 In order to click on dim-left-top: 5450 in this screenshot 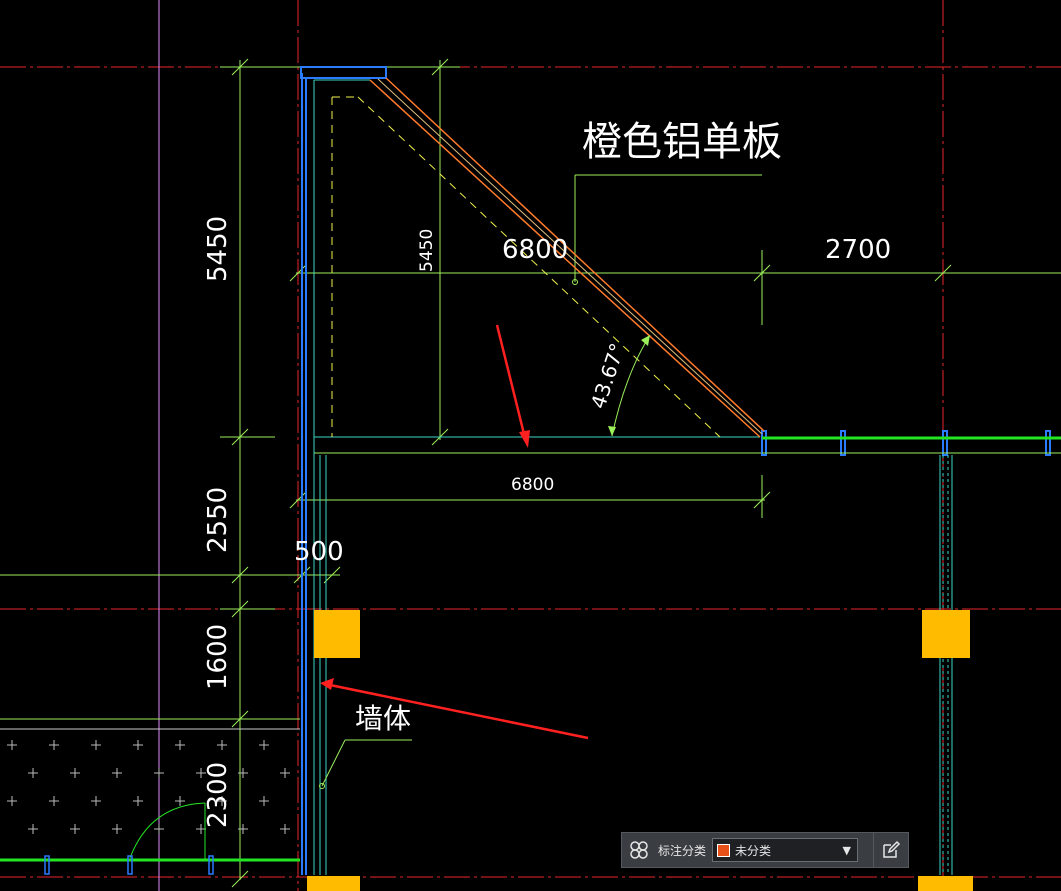, I will do `click(218, 249)`.